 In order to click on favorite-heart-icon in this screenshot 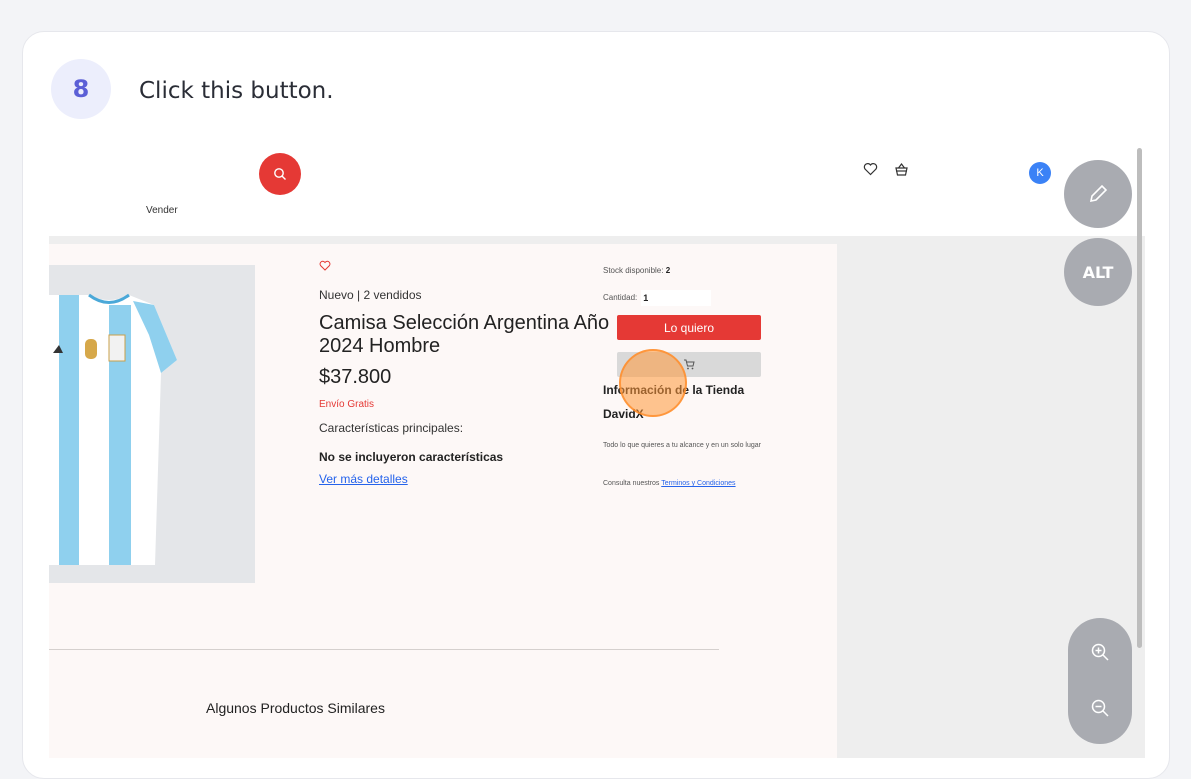, I will do `click(325, 265)`.